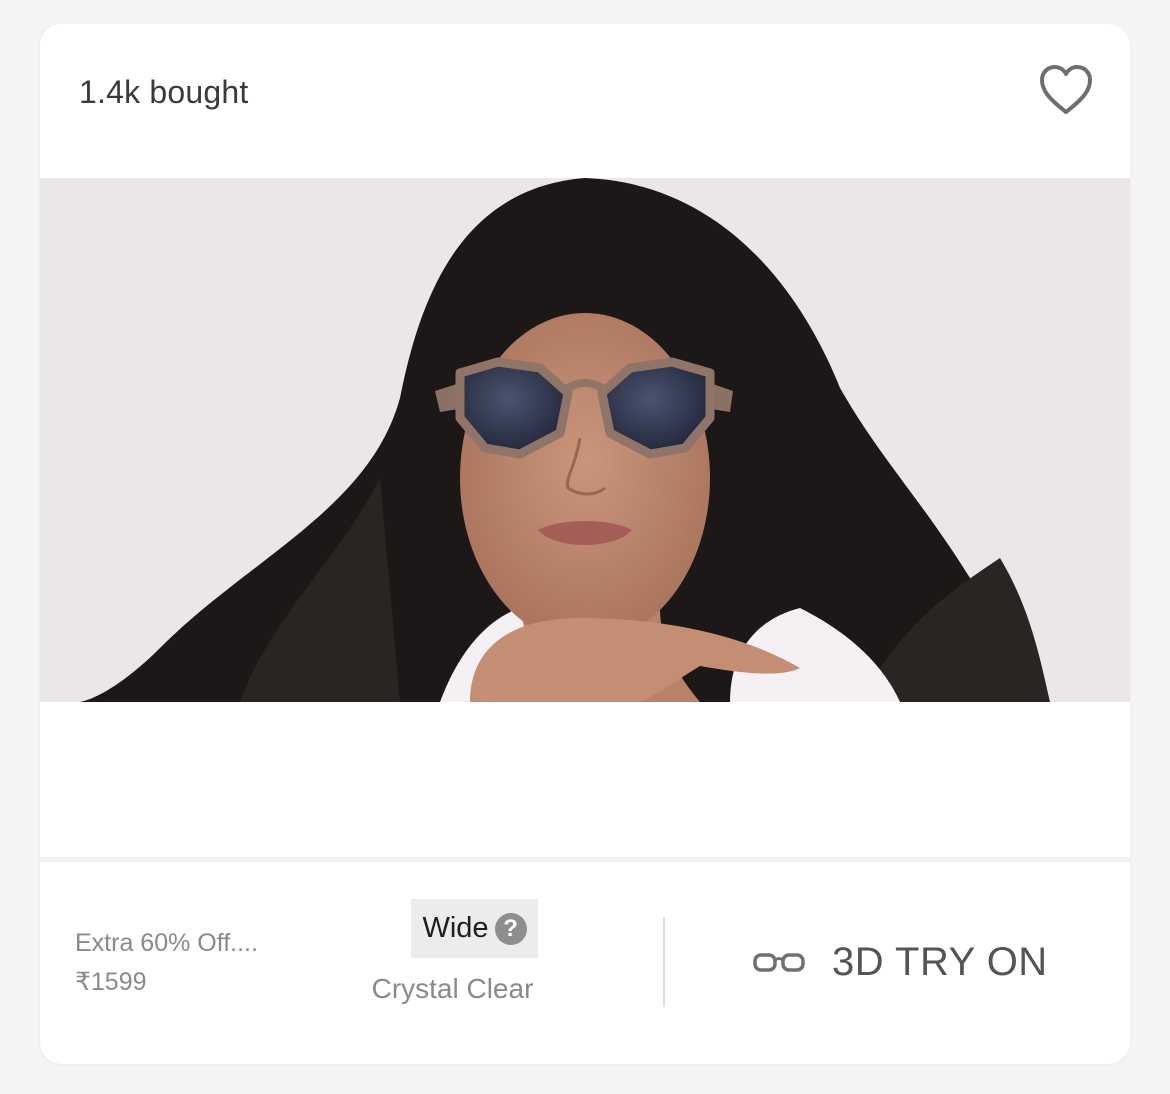 The height and width of the screenshot is (1094, 1170). What do you see at coordinates (940, 961) in the screenshot?
I see `try-on-label: 3D TRY ON` at bounding box center [940, 961].